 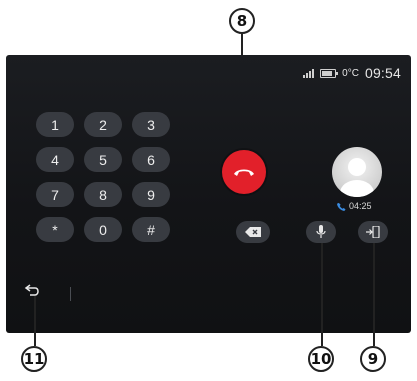 What do you see at coordinates (103, 194) in the screenshot?
I see `keypad-key: 8` at bounding box center [103, 194].